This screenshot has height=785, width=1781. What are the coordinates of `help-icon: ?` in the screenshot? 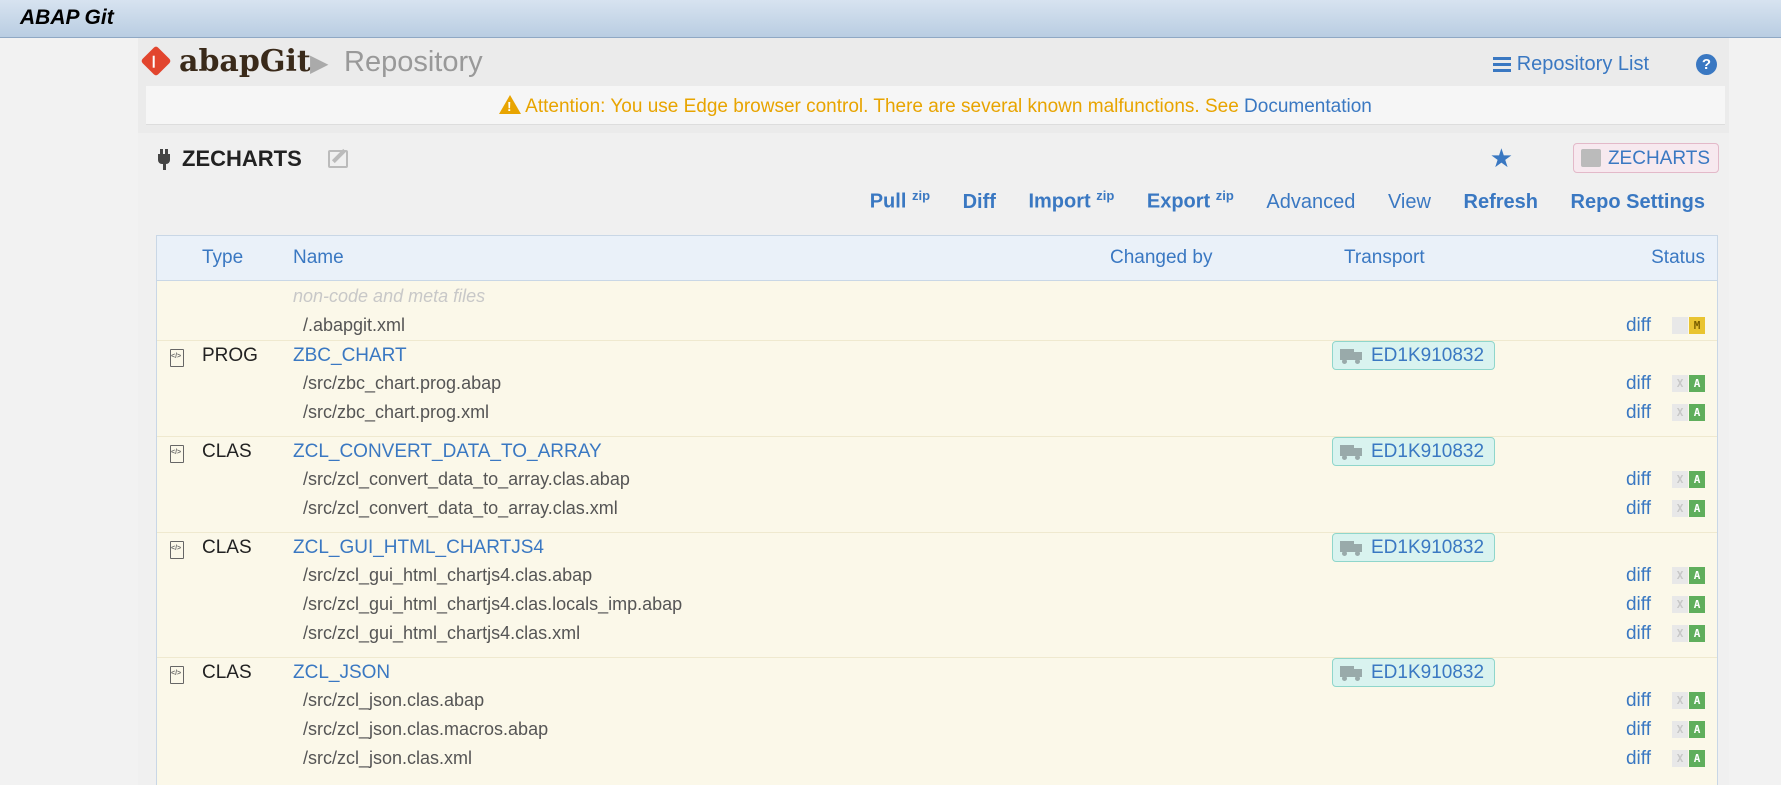 It's located at (1706, 64).